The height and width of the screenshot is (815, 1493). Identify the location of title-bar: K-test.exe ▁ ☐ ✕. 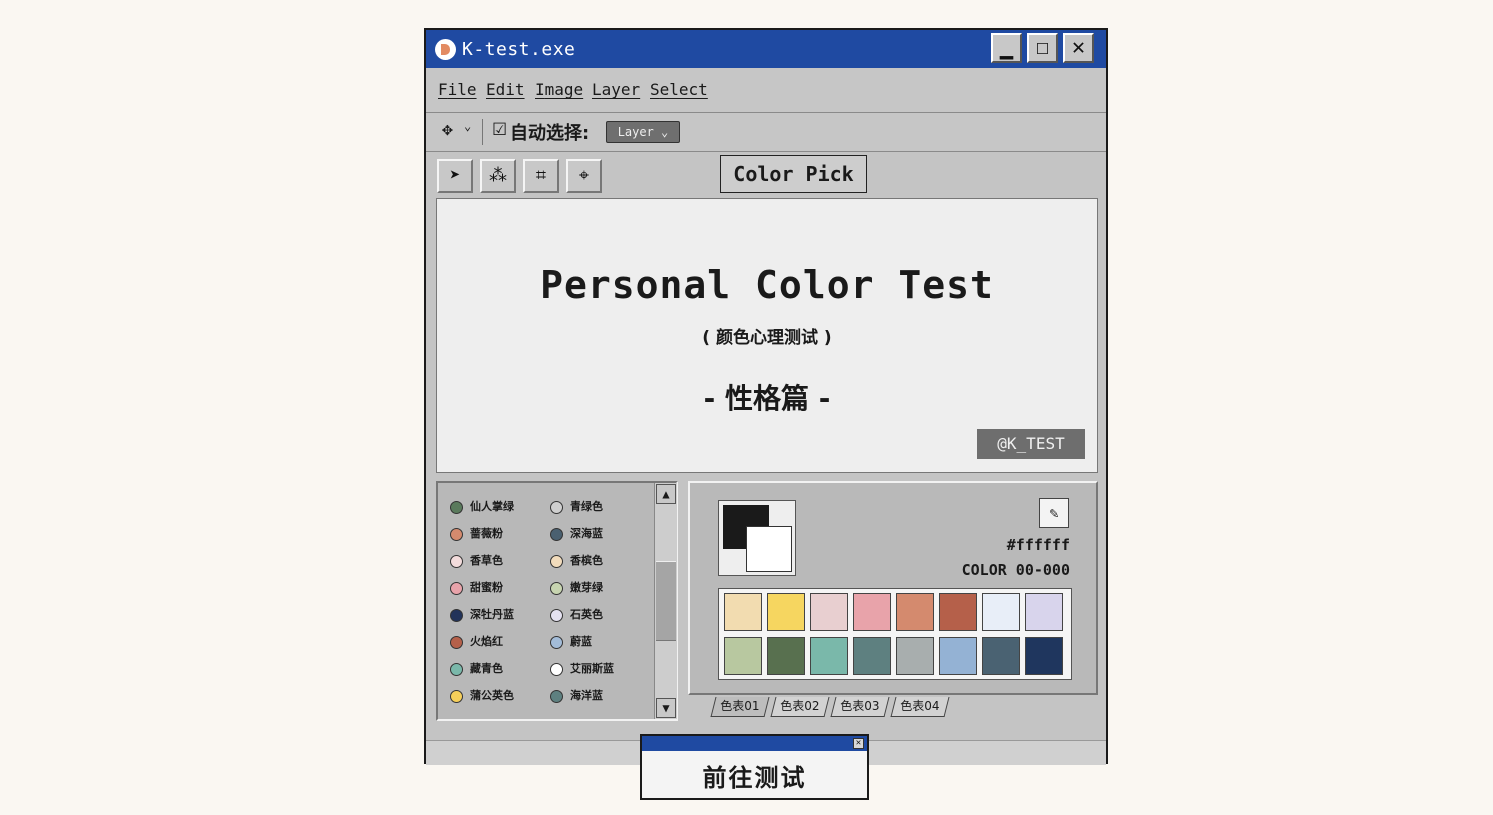
(766, 49).